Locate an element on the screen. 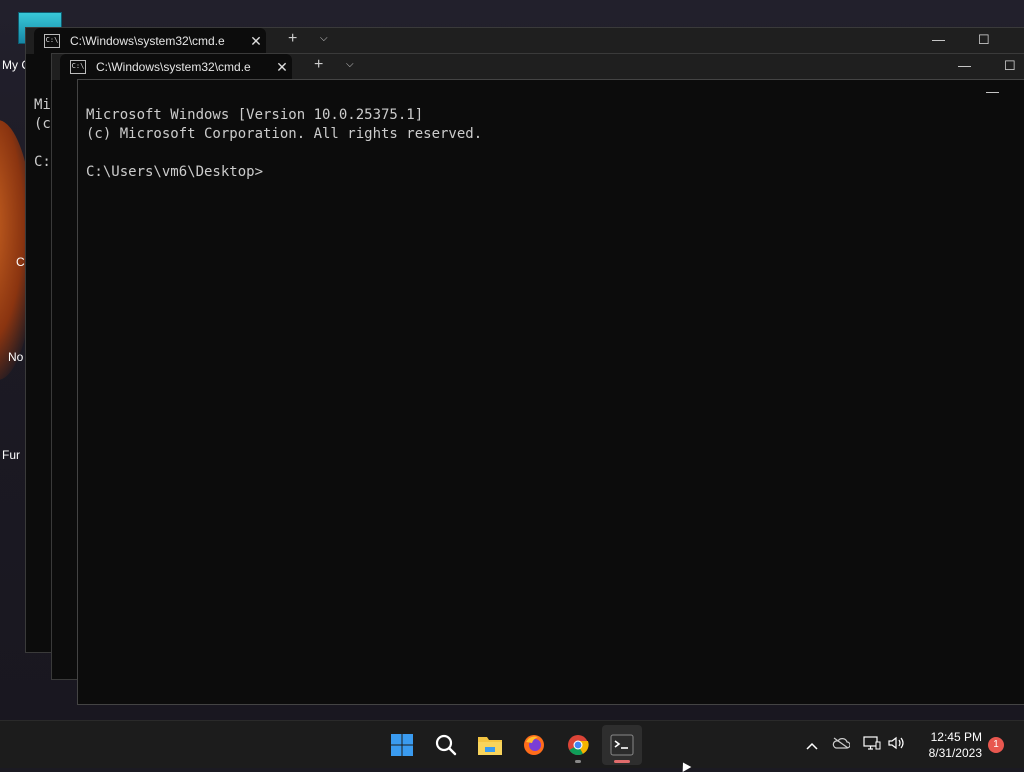 This screenshot has height=772, width=1024. folder-icon is located at coordinates (490, 746).